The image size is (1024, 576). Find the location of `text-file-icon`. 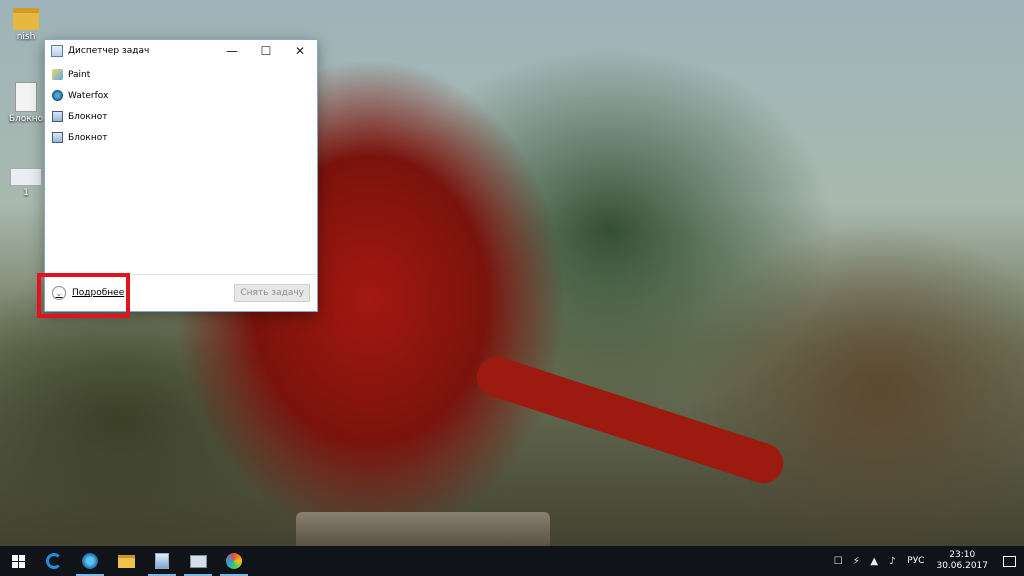

text-file-icon is located at coordinates (26, 177).